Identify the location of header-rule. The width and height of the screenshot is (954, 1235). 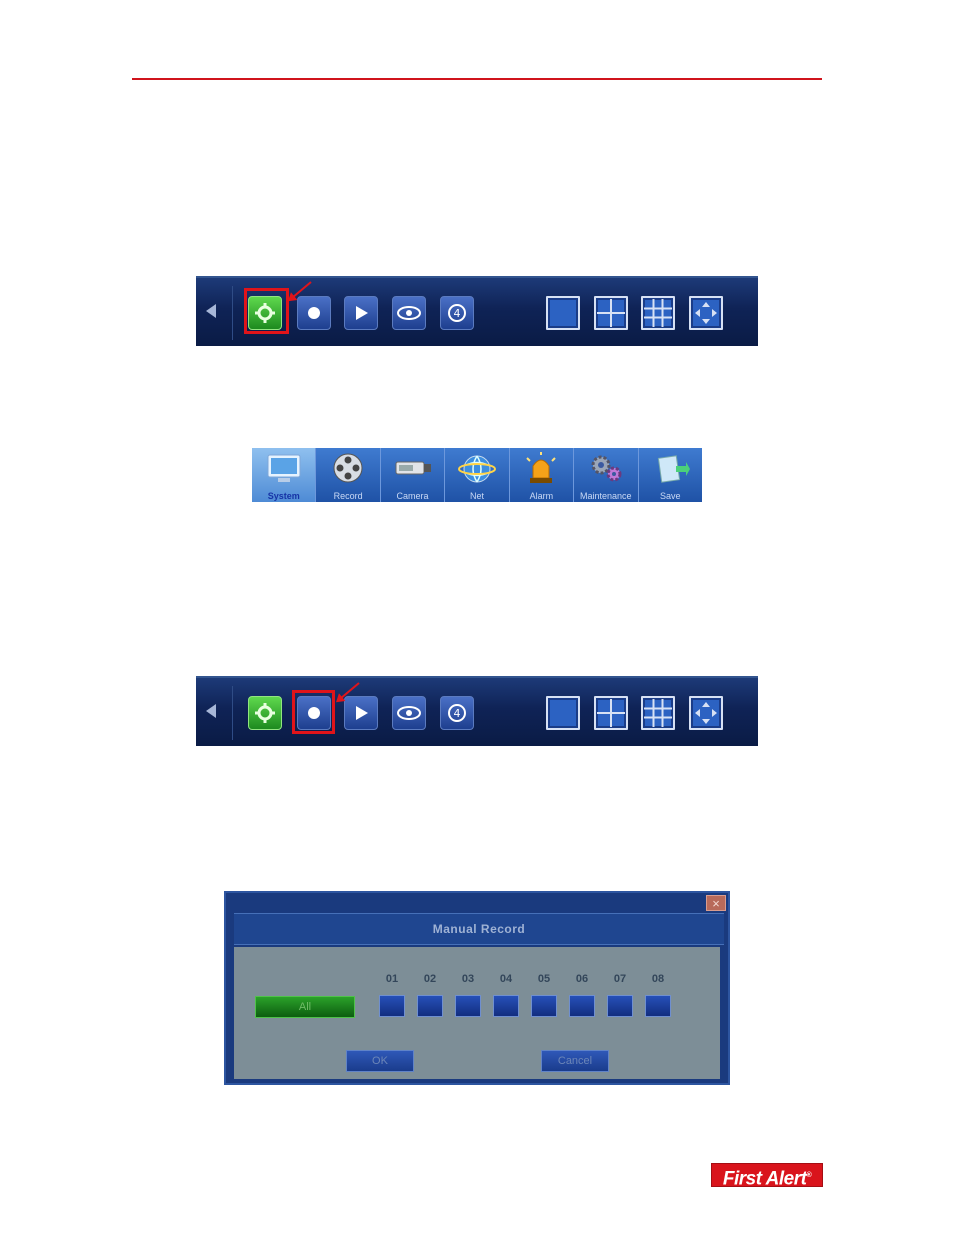
(477, 79).